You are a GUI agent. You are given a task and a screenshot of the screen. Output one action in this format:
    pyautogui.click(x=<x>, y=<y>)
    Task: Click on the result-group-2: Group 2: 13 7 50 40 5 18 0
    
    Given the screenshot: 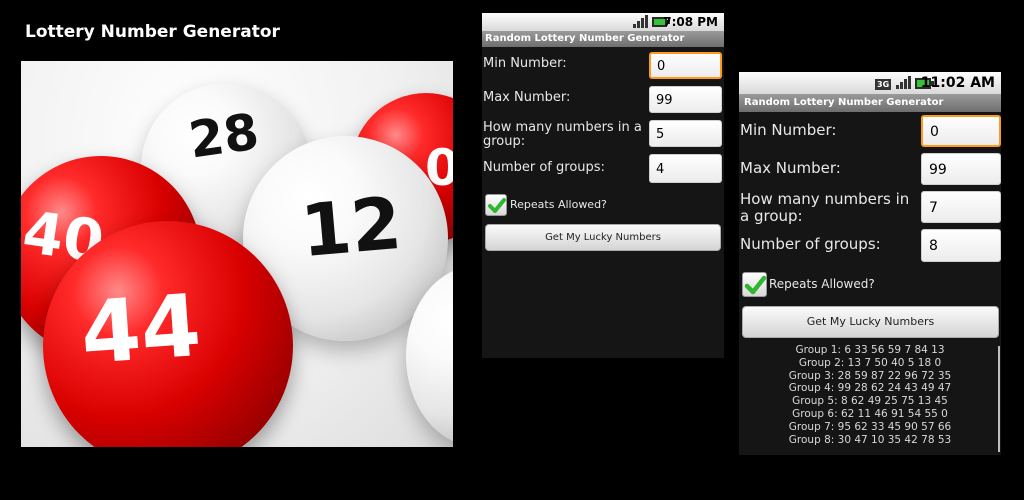 What is the action you would take?
    pyautogui.click(x=870, y=362)
    